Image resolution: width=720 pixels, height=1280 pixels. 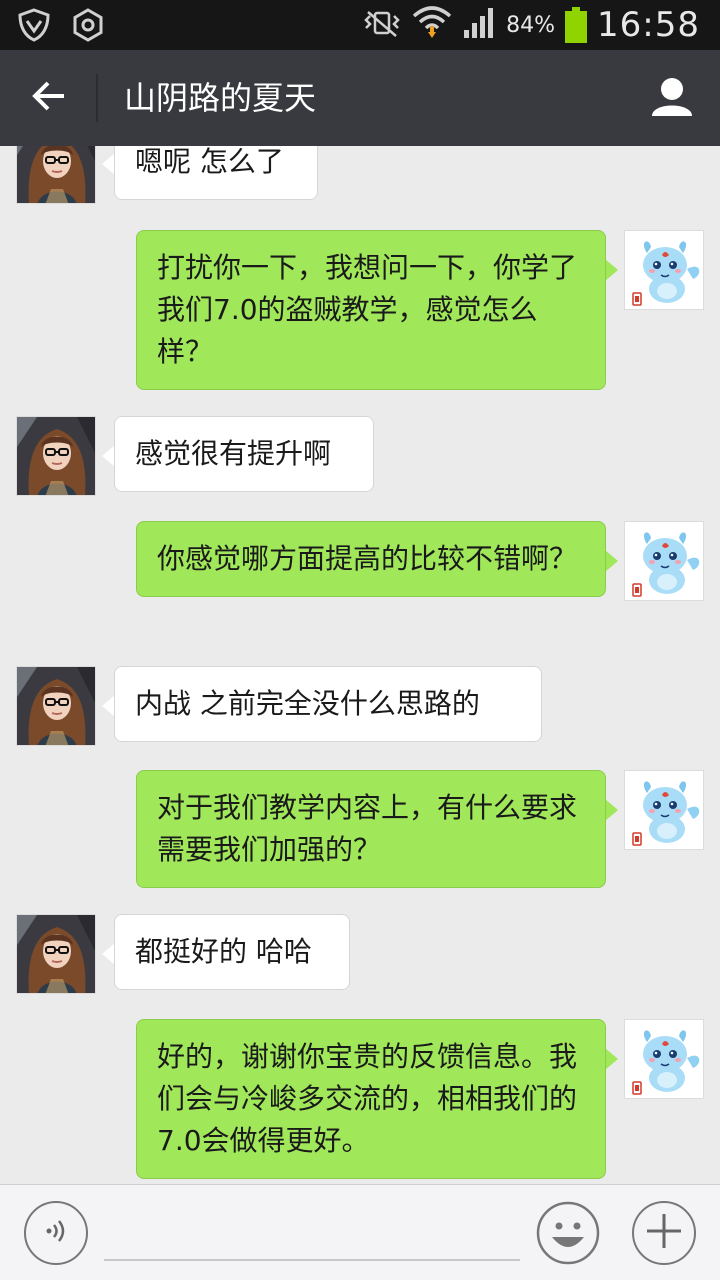 I want to click on chat-title: 山阴路的夏天, so click(x=220, y=98).